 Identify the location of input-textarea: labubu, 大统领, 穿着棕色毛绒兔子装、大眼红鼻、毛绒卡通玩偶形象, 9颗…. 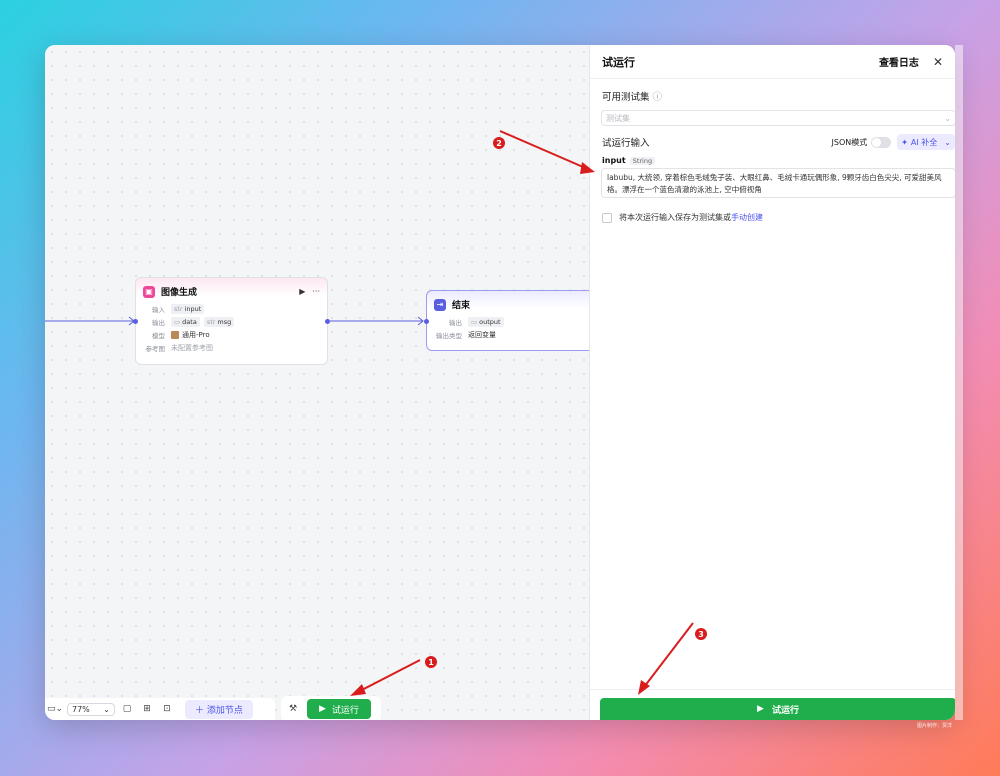
(778, 183).